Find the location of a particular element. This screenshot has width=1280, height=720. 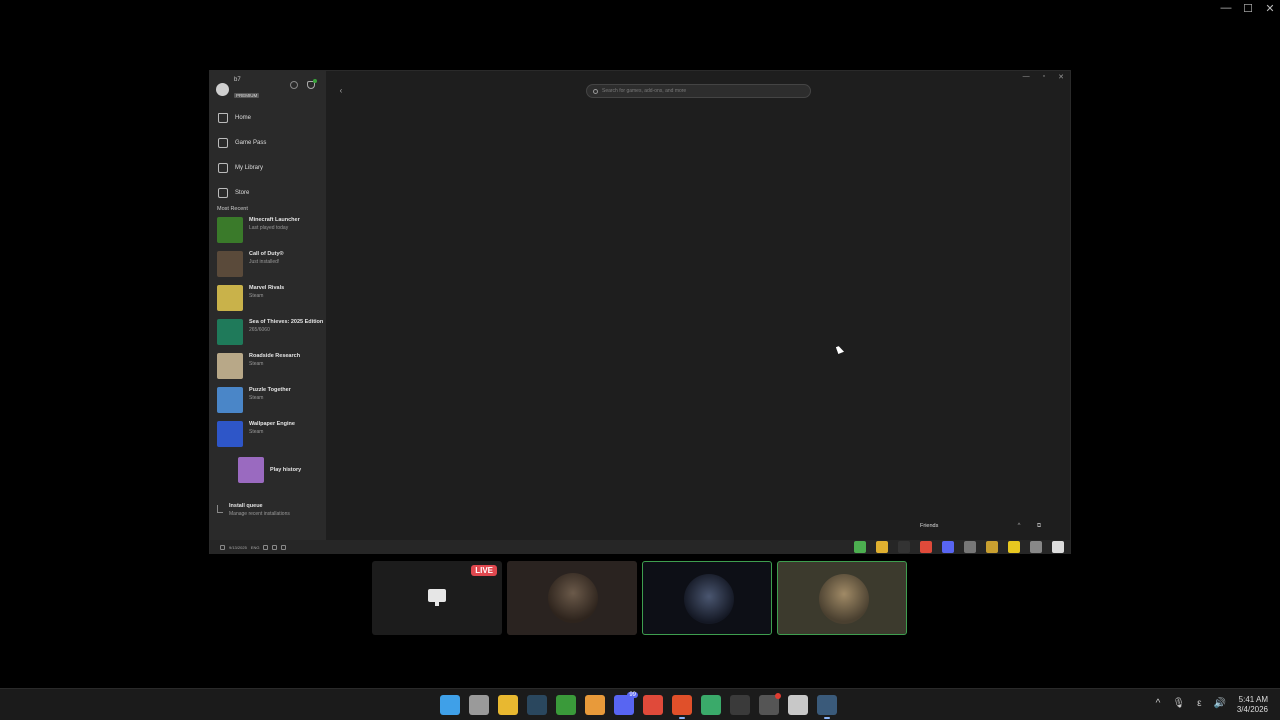

windows-taskbar: 99 ^ 🎙 ε 🔊 5:41 AM 3/4/2026 is located at coordinates (640, 704).